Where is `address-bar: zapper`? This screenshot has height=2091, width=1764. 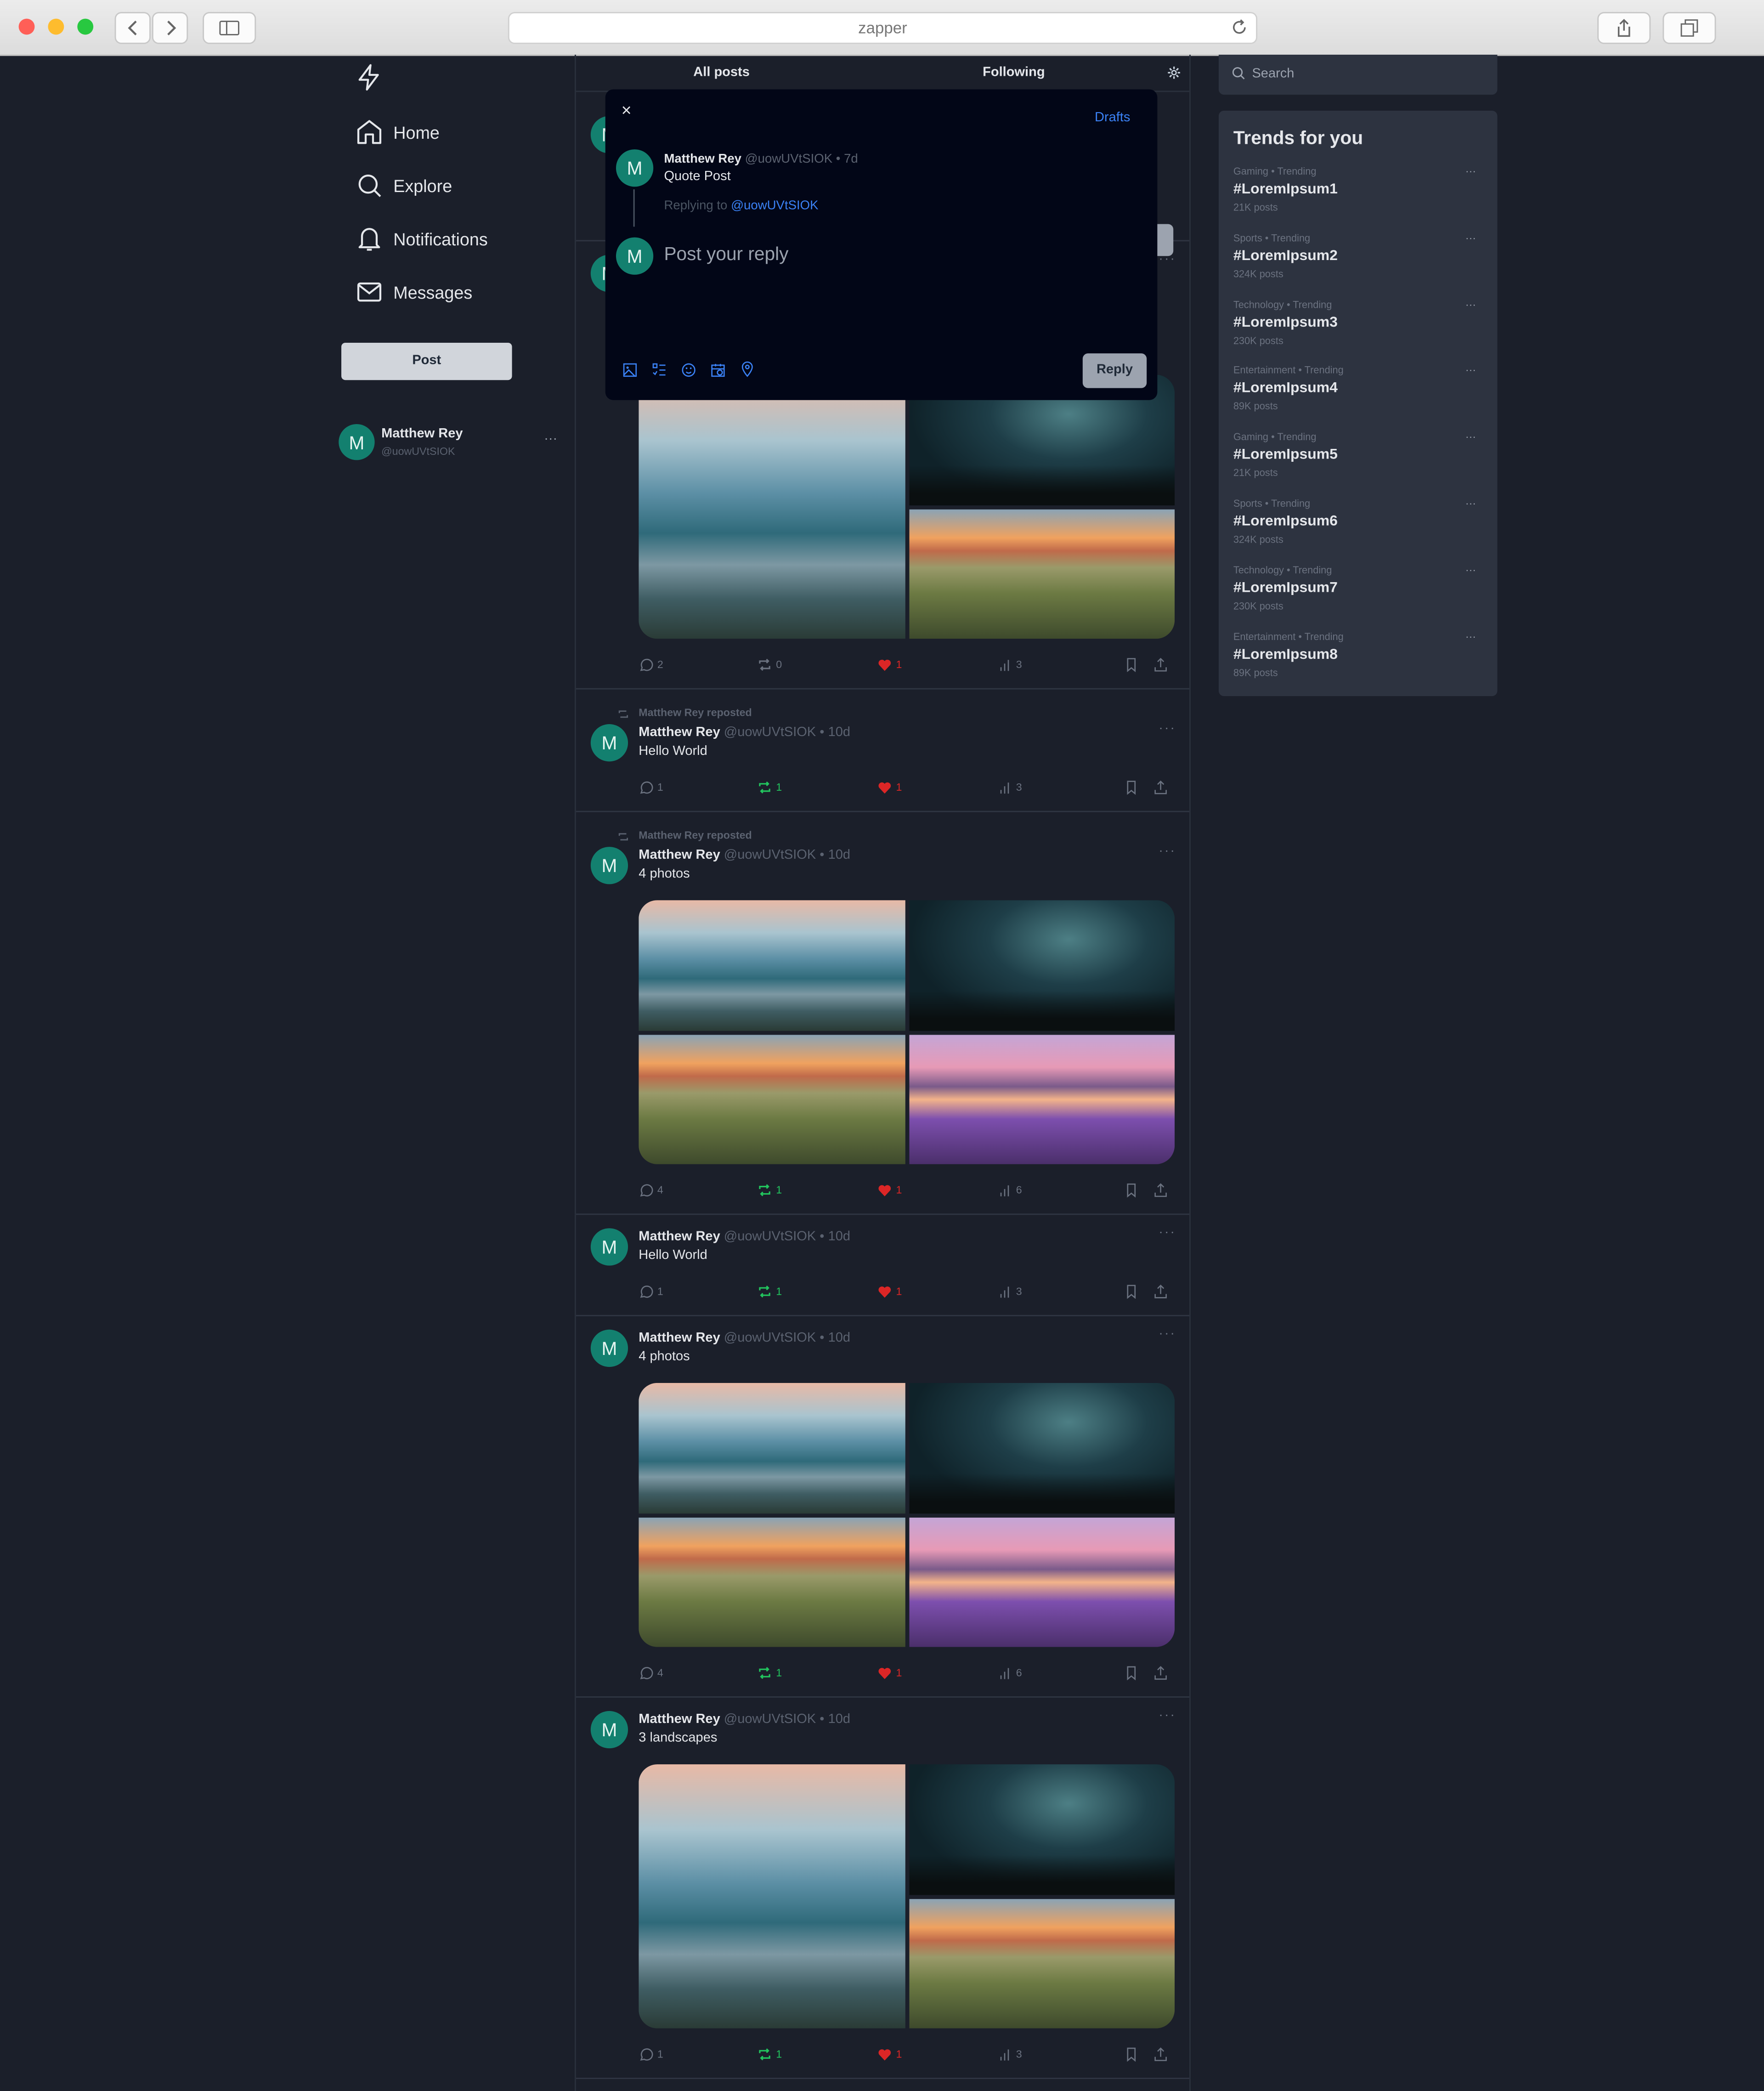 address-bar: zapper is located at coordinates (883, 28).